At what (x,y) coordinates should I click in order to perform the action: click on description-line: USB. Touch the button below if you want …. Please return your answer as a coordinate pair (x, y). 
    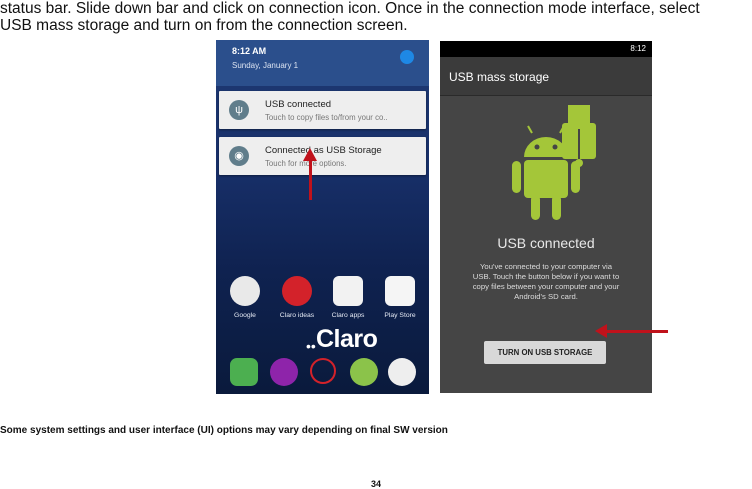
    Looking at the image, I should click on (546, 276).